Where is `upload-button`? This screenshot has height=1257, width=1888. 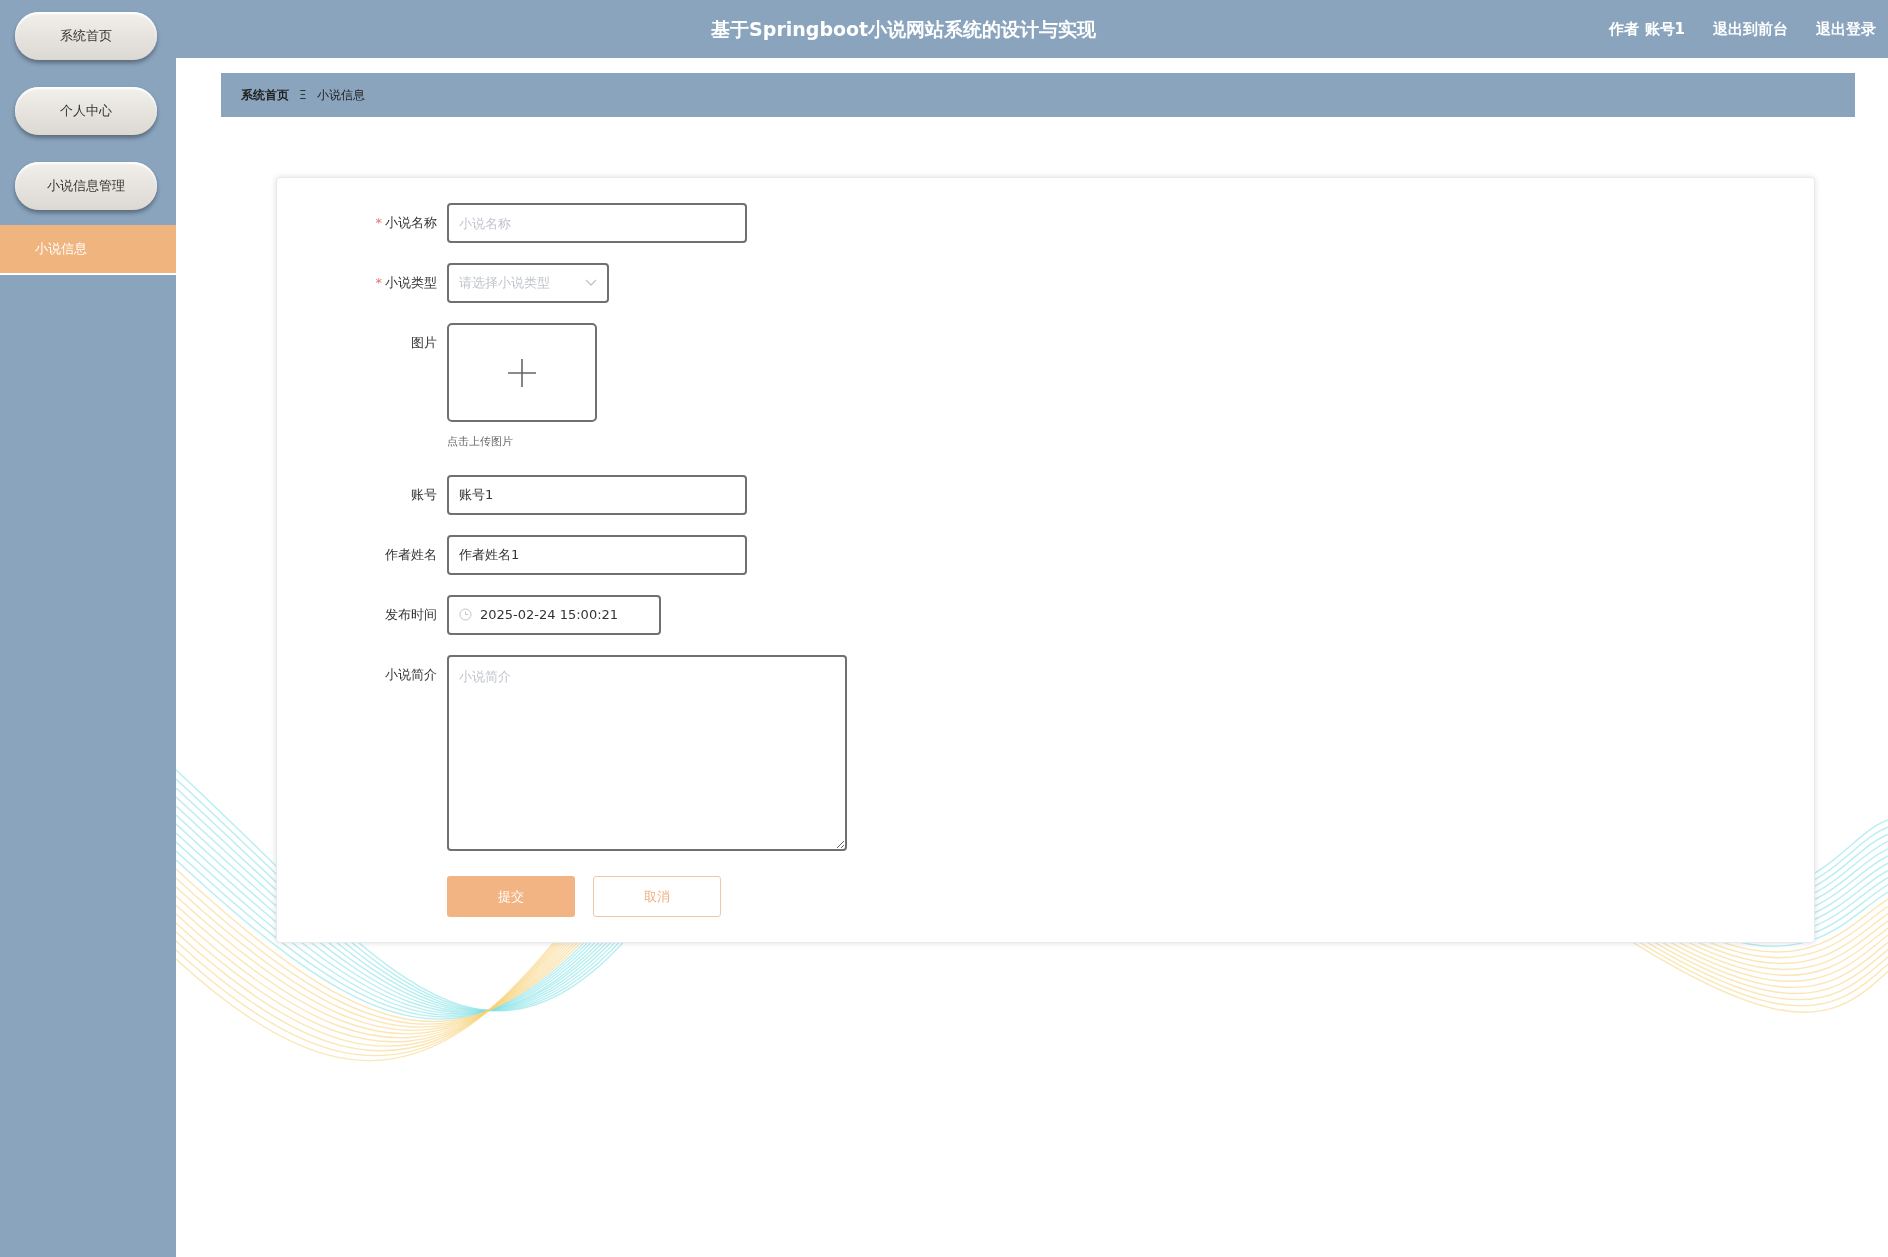 upload-button is located at coordinates (522, 372).